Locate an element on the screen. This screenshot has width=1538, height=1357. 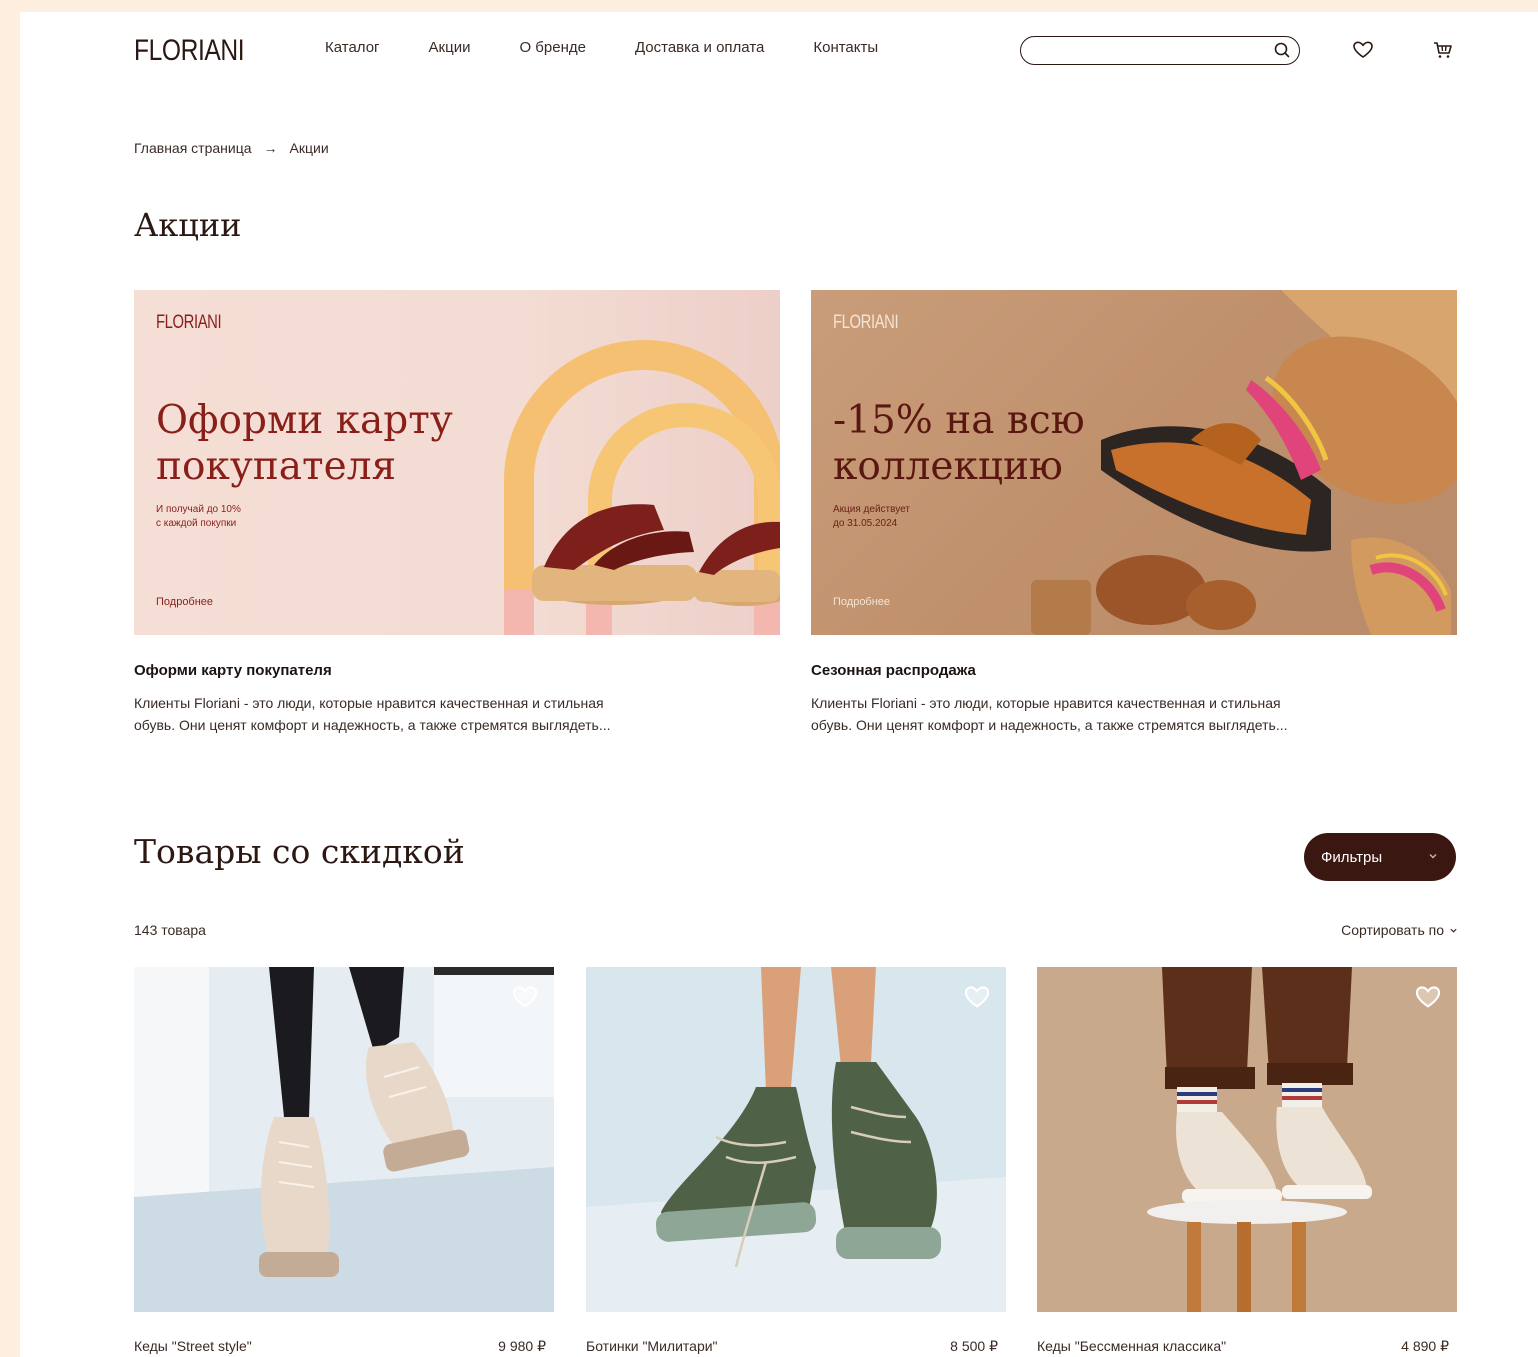
banner-subtext: Акция действует до 31.05.2024 is located at coordinates (898, 517).